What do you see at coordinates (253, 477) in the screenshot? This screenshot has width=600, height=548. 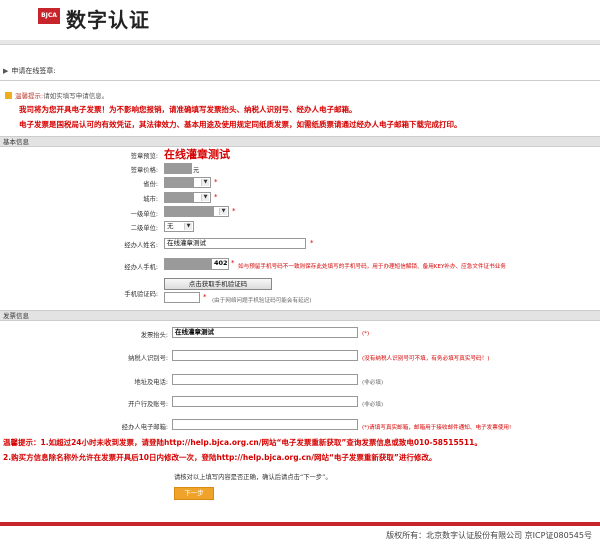 I see `confirm-text: 请核对以上填写内容是否正确，确认后请点击“下一步”。` at bounding box center [253, 477].